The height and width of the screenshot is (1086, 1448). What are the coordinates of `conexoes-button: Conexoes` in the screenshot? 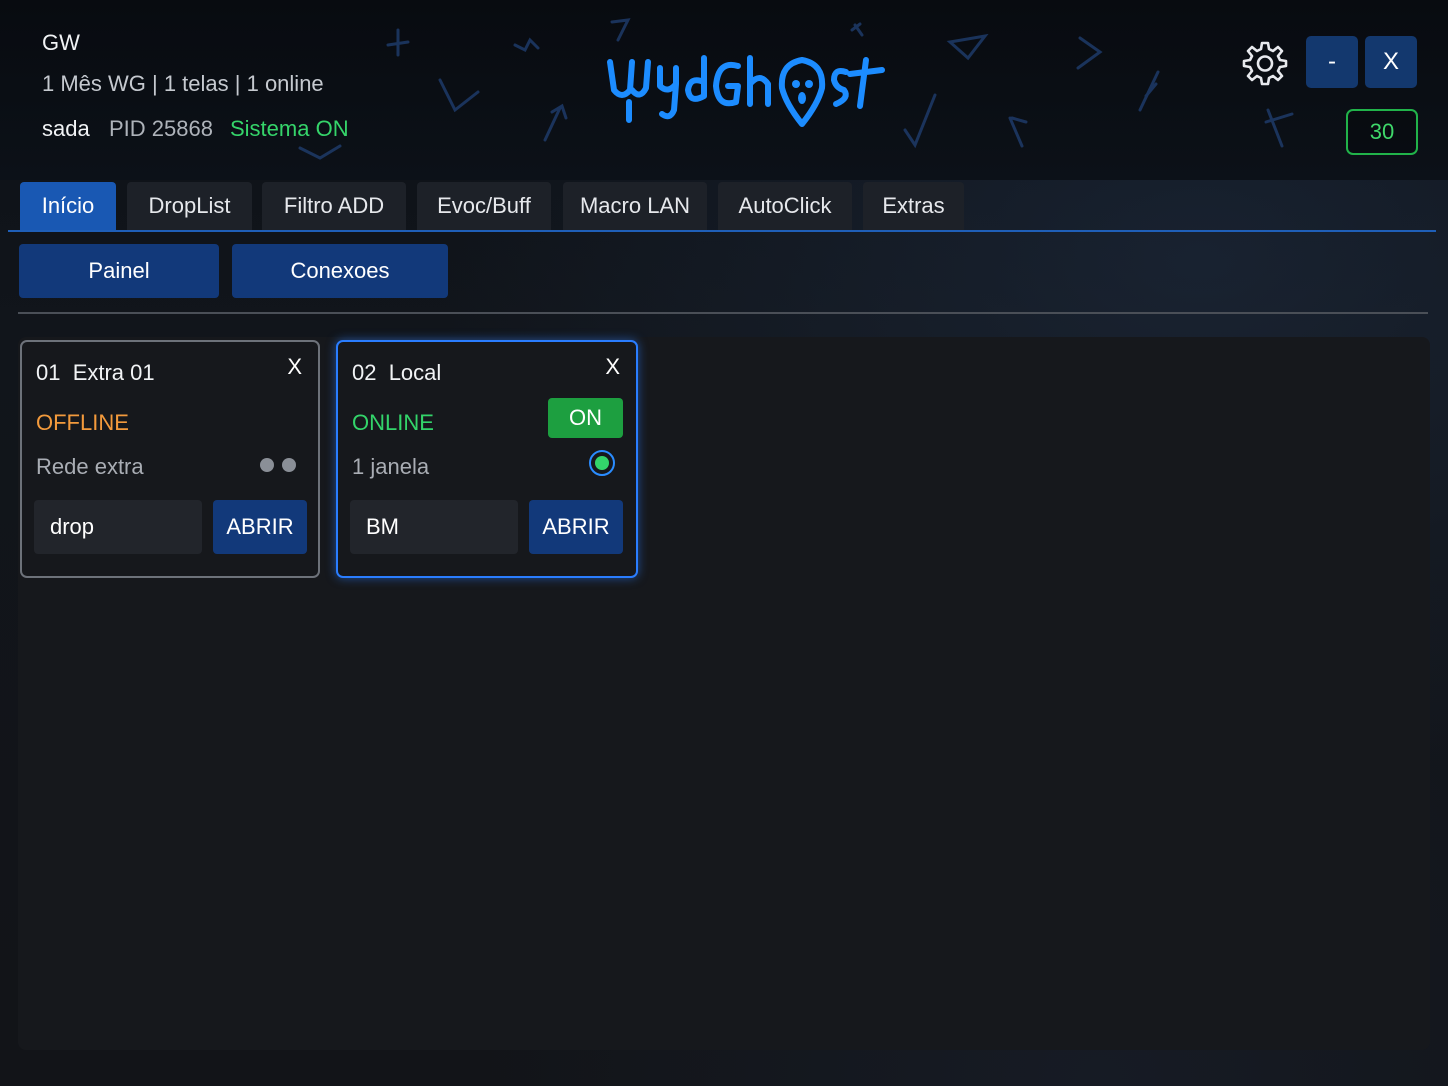 It's located at (340, 271).